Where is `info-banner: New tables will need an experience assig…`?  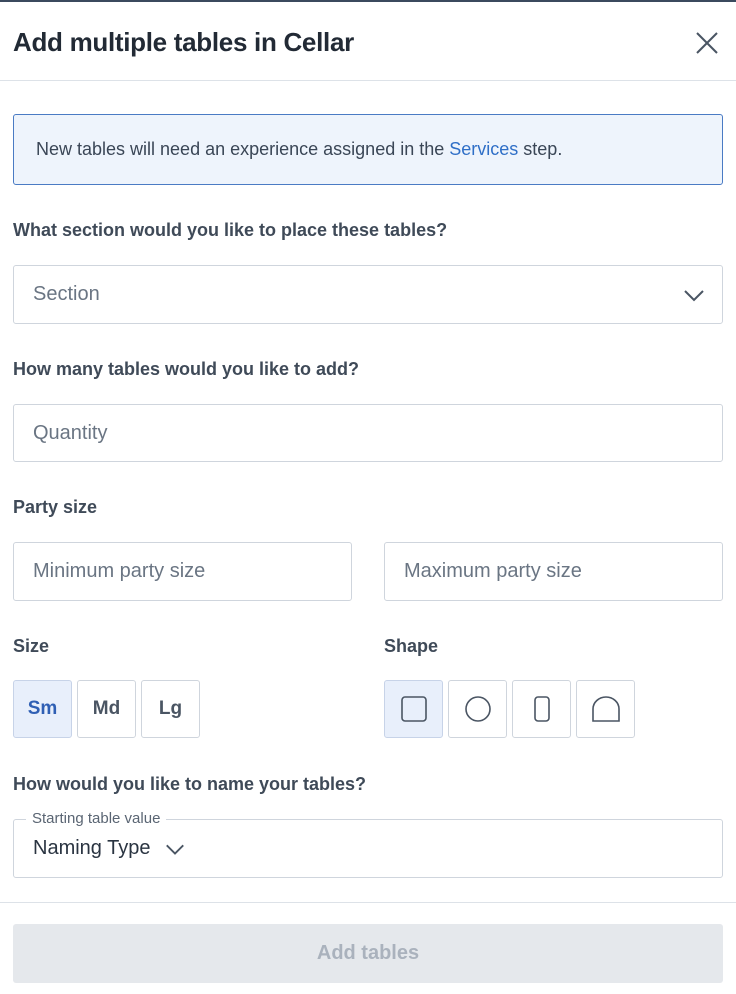 info-banner: New tables will need an experience assig… is located at coordinates (368, 149).